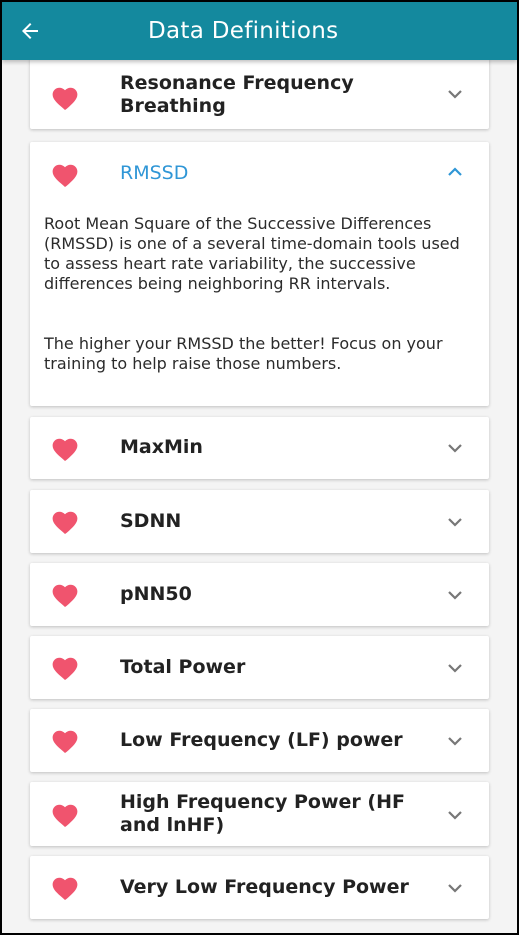  Describe the element at coordinates (259, 174) in the screenshot. I see `rmssd-header: RMSSD` at that location.